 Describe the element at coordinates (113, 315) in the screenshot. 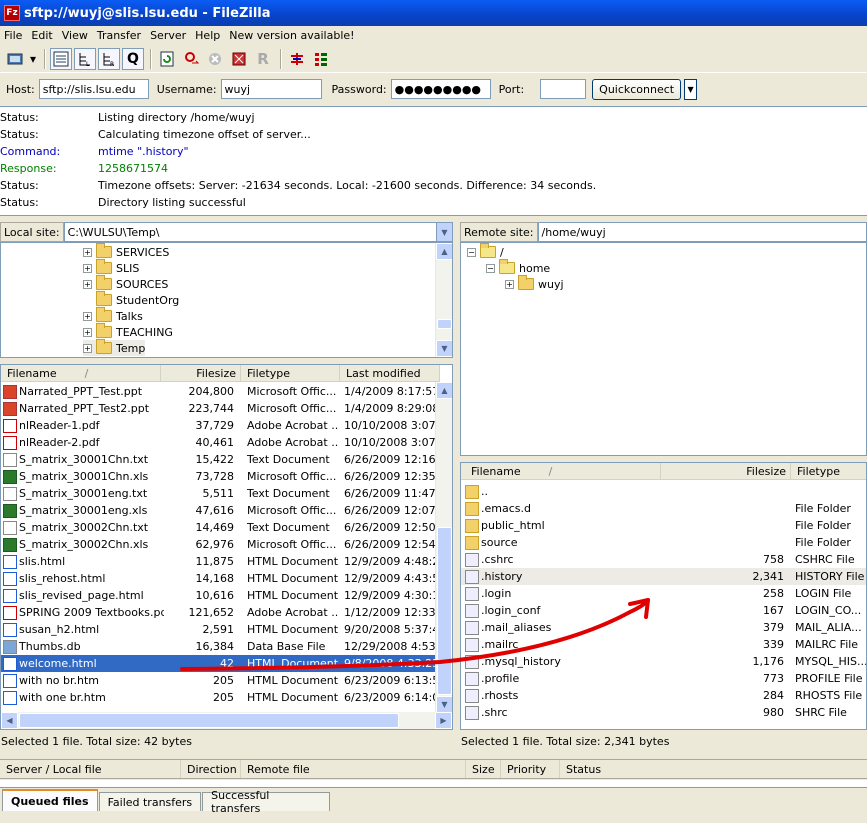

I see `tree-item: + Talks` at that location.